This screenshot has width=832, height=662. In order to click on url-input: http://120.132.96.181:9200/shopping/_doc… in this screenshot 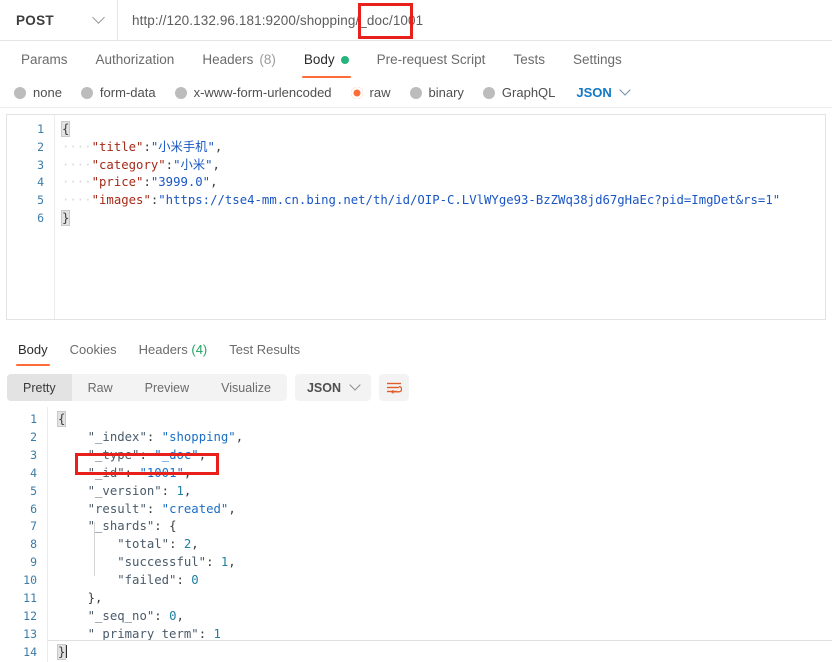, I will do `click(475, 20)`.